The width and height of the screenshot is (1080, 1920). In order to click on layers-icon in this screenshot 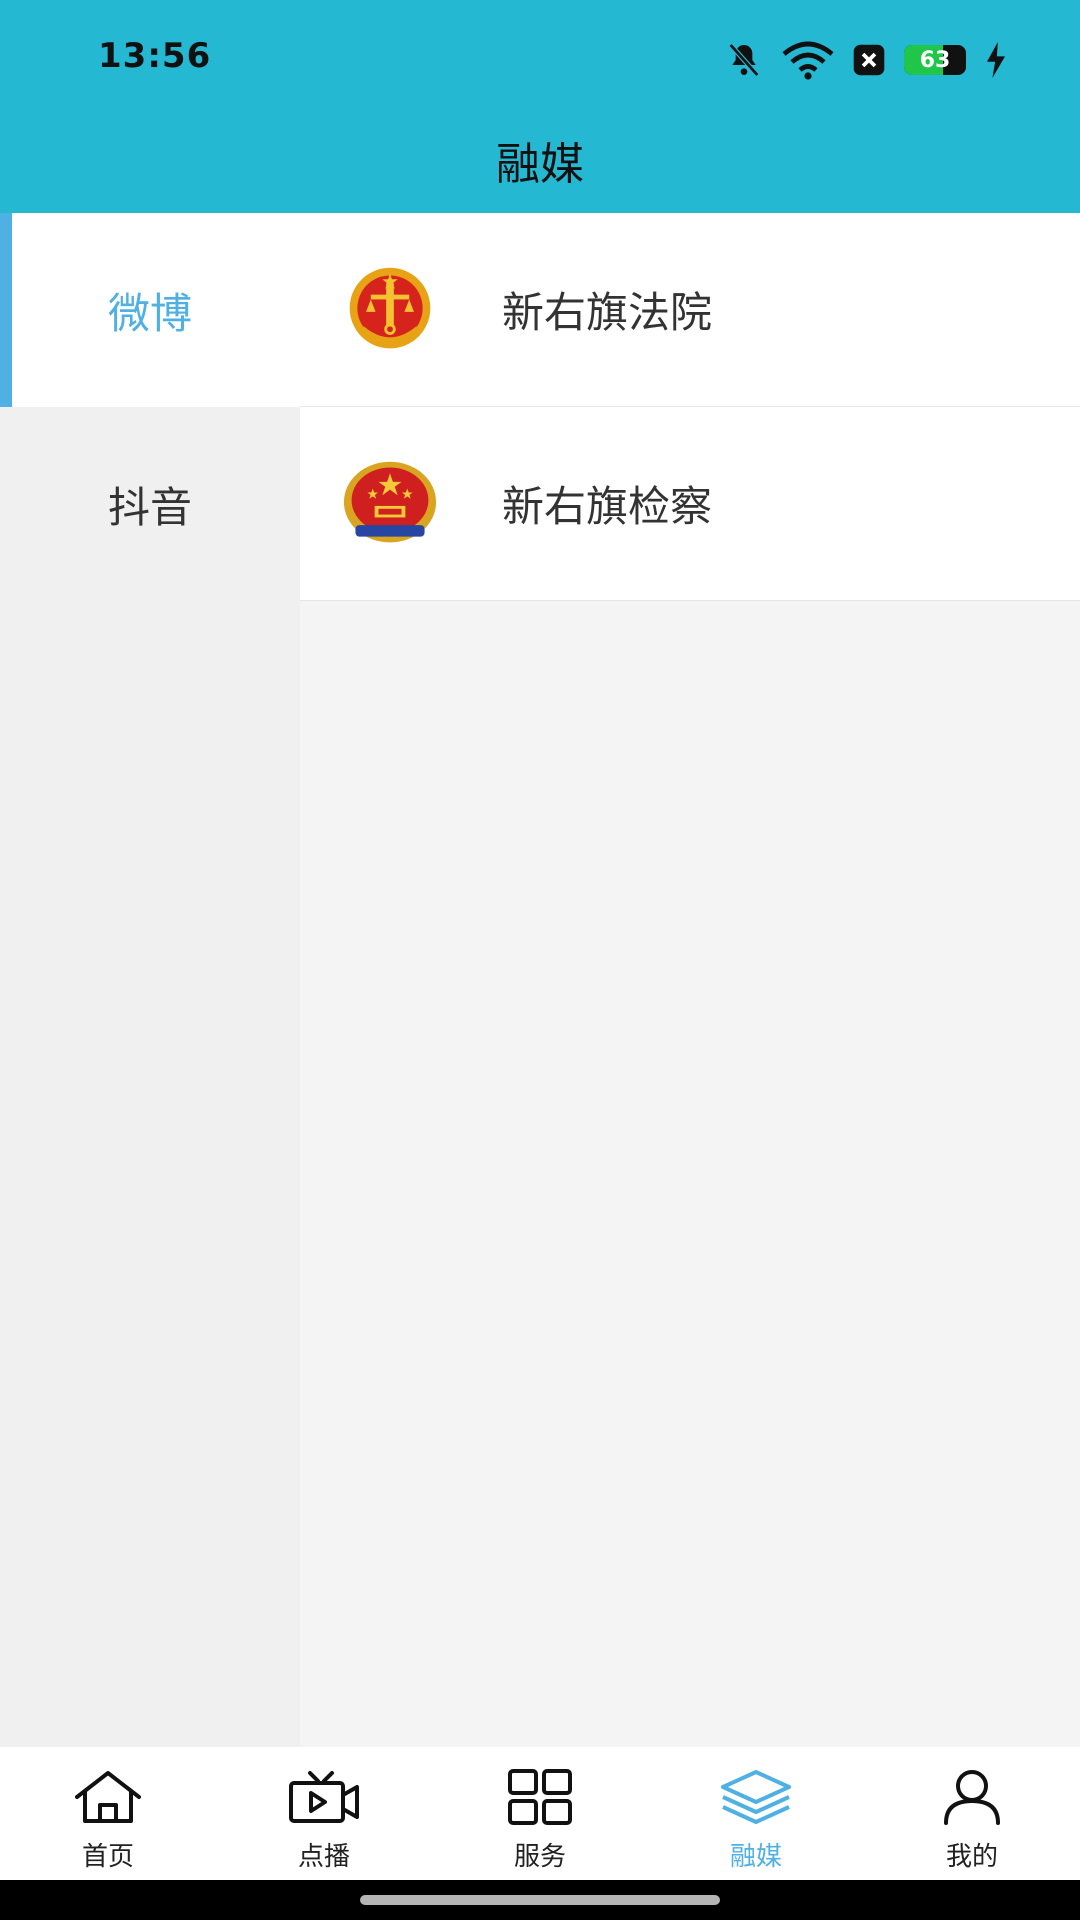, I will do `click(756, 1797)`.